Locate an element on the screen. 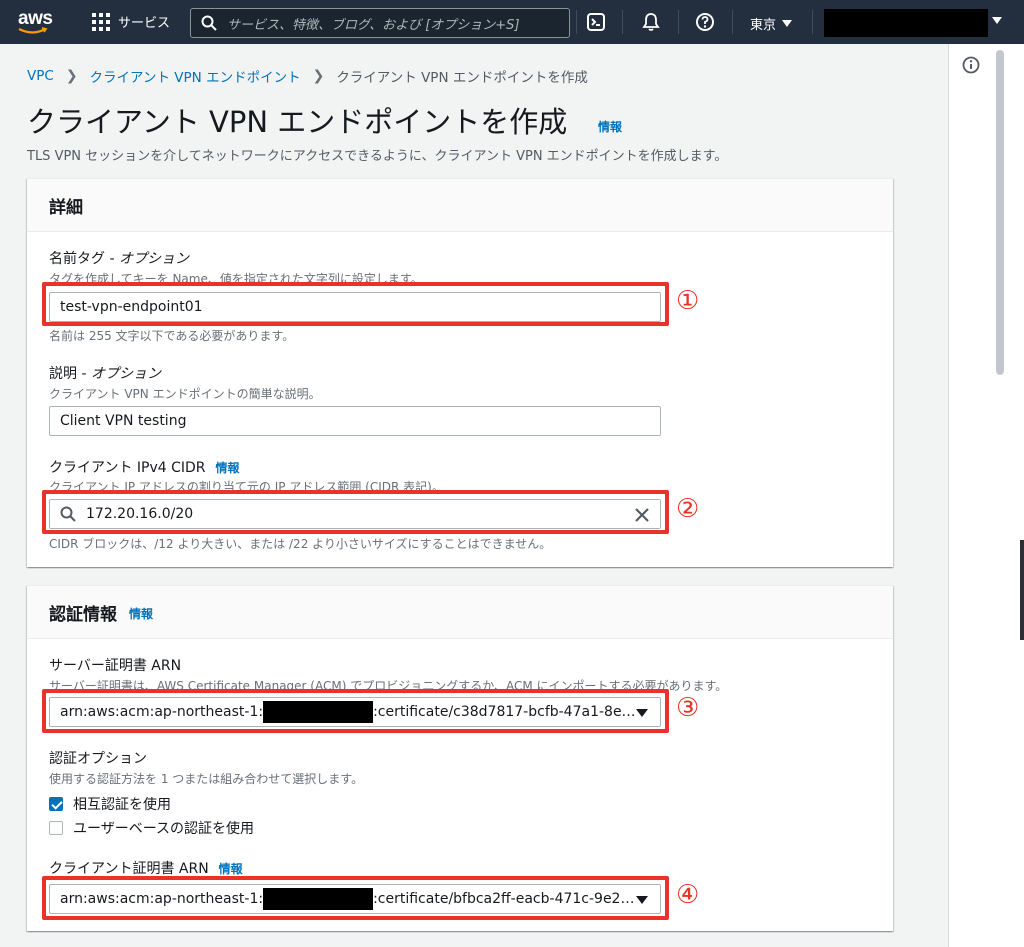  cidr-label: クライアント IPv4 CIDR 情報 is located at coordinates (144, 468).